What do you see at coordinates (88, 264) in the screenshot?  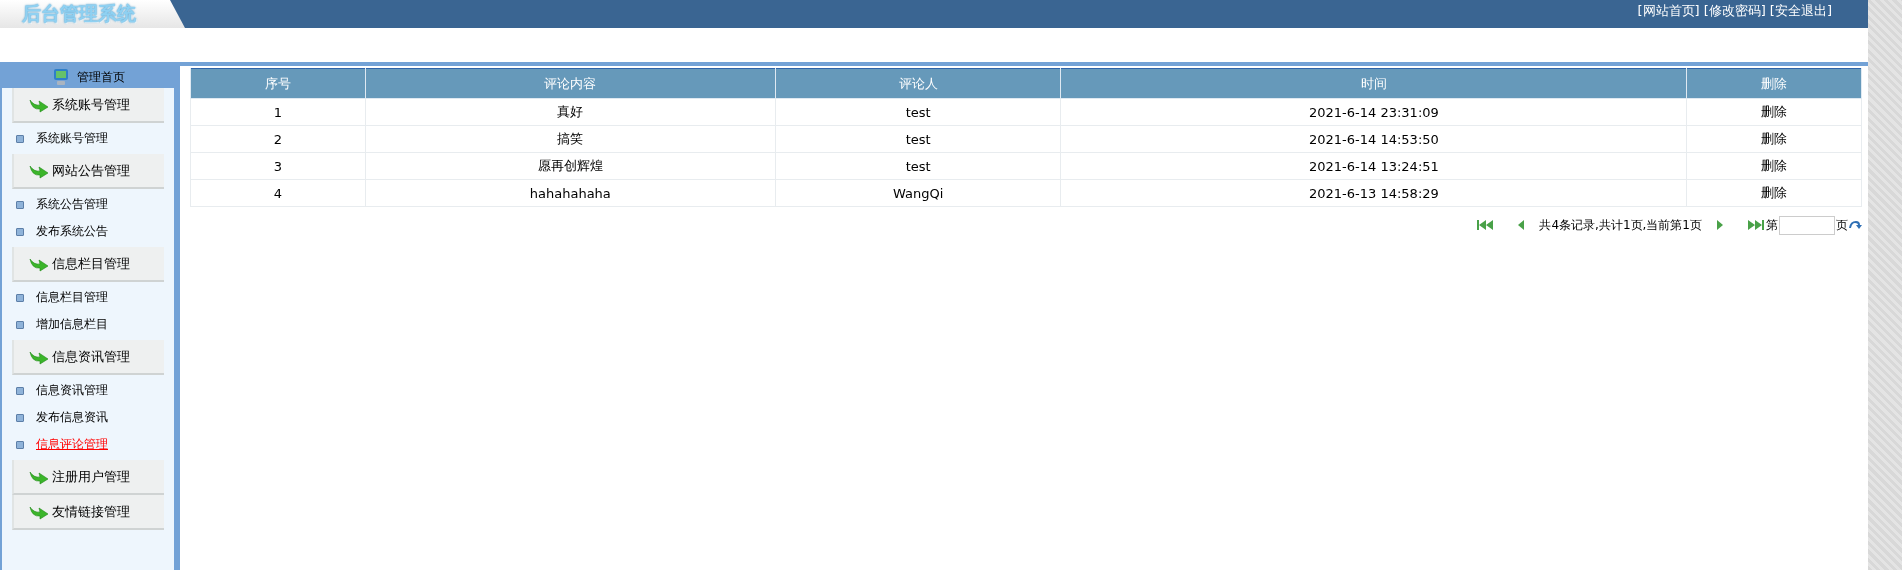 I see `menu-group-heading: 信息栏目管理` at bounding box center [88, 264].